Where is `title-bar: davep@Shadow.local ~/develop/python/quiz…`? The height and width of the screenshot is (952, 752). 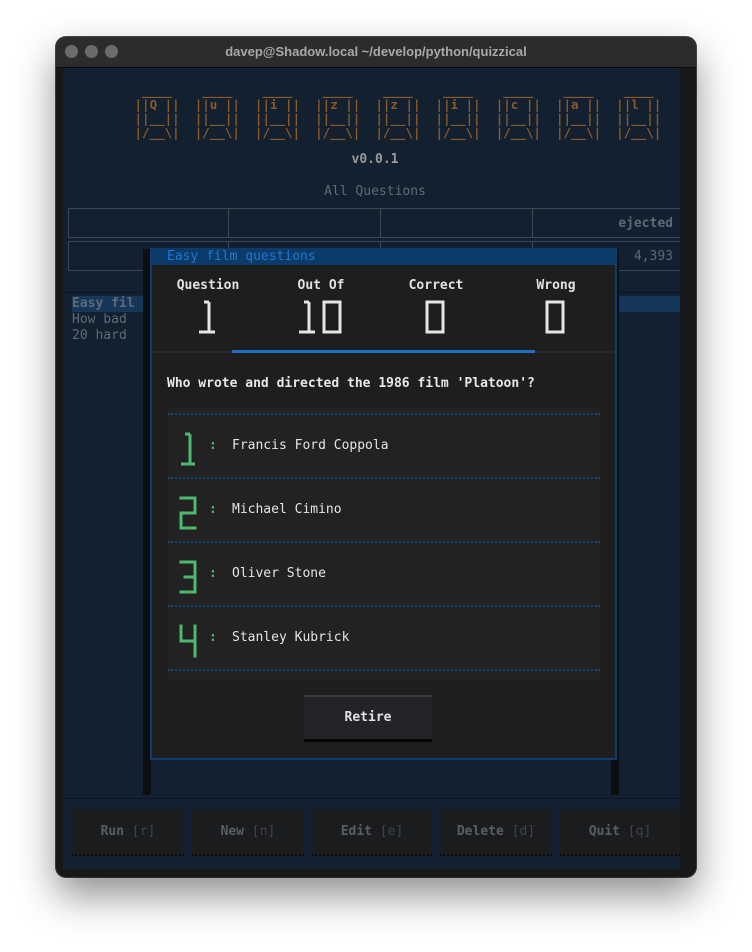 title-bar: davep@Shadow.local ~/develop/python/quiz… is located at coordinates (376, 52).